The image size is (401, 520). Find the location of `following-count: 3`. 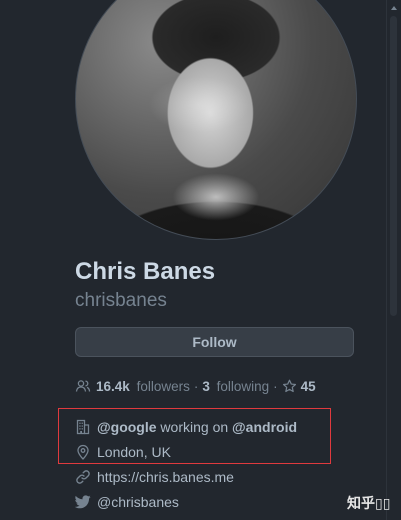

following-count: 3 is located at coordinates (206, 386).